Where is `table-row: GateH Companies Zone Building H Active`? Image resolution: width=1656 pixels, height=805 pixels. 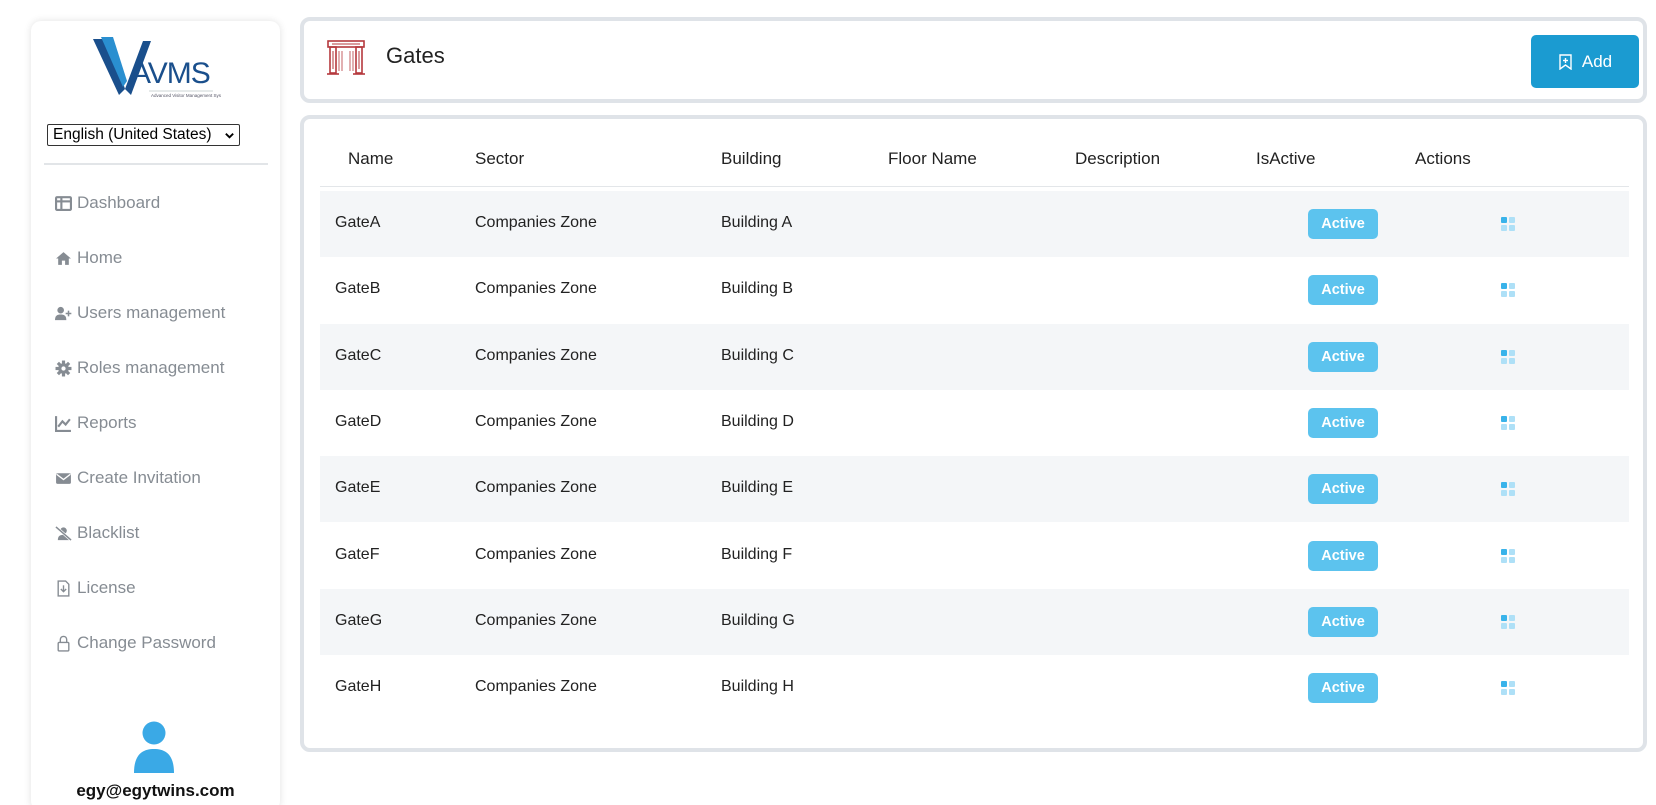
table-row: GateH Companies Zone Building H Active is located at coordinates (974, 688).